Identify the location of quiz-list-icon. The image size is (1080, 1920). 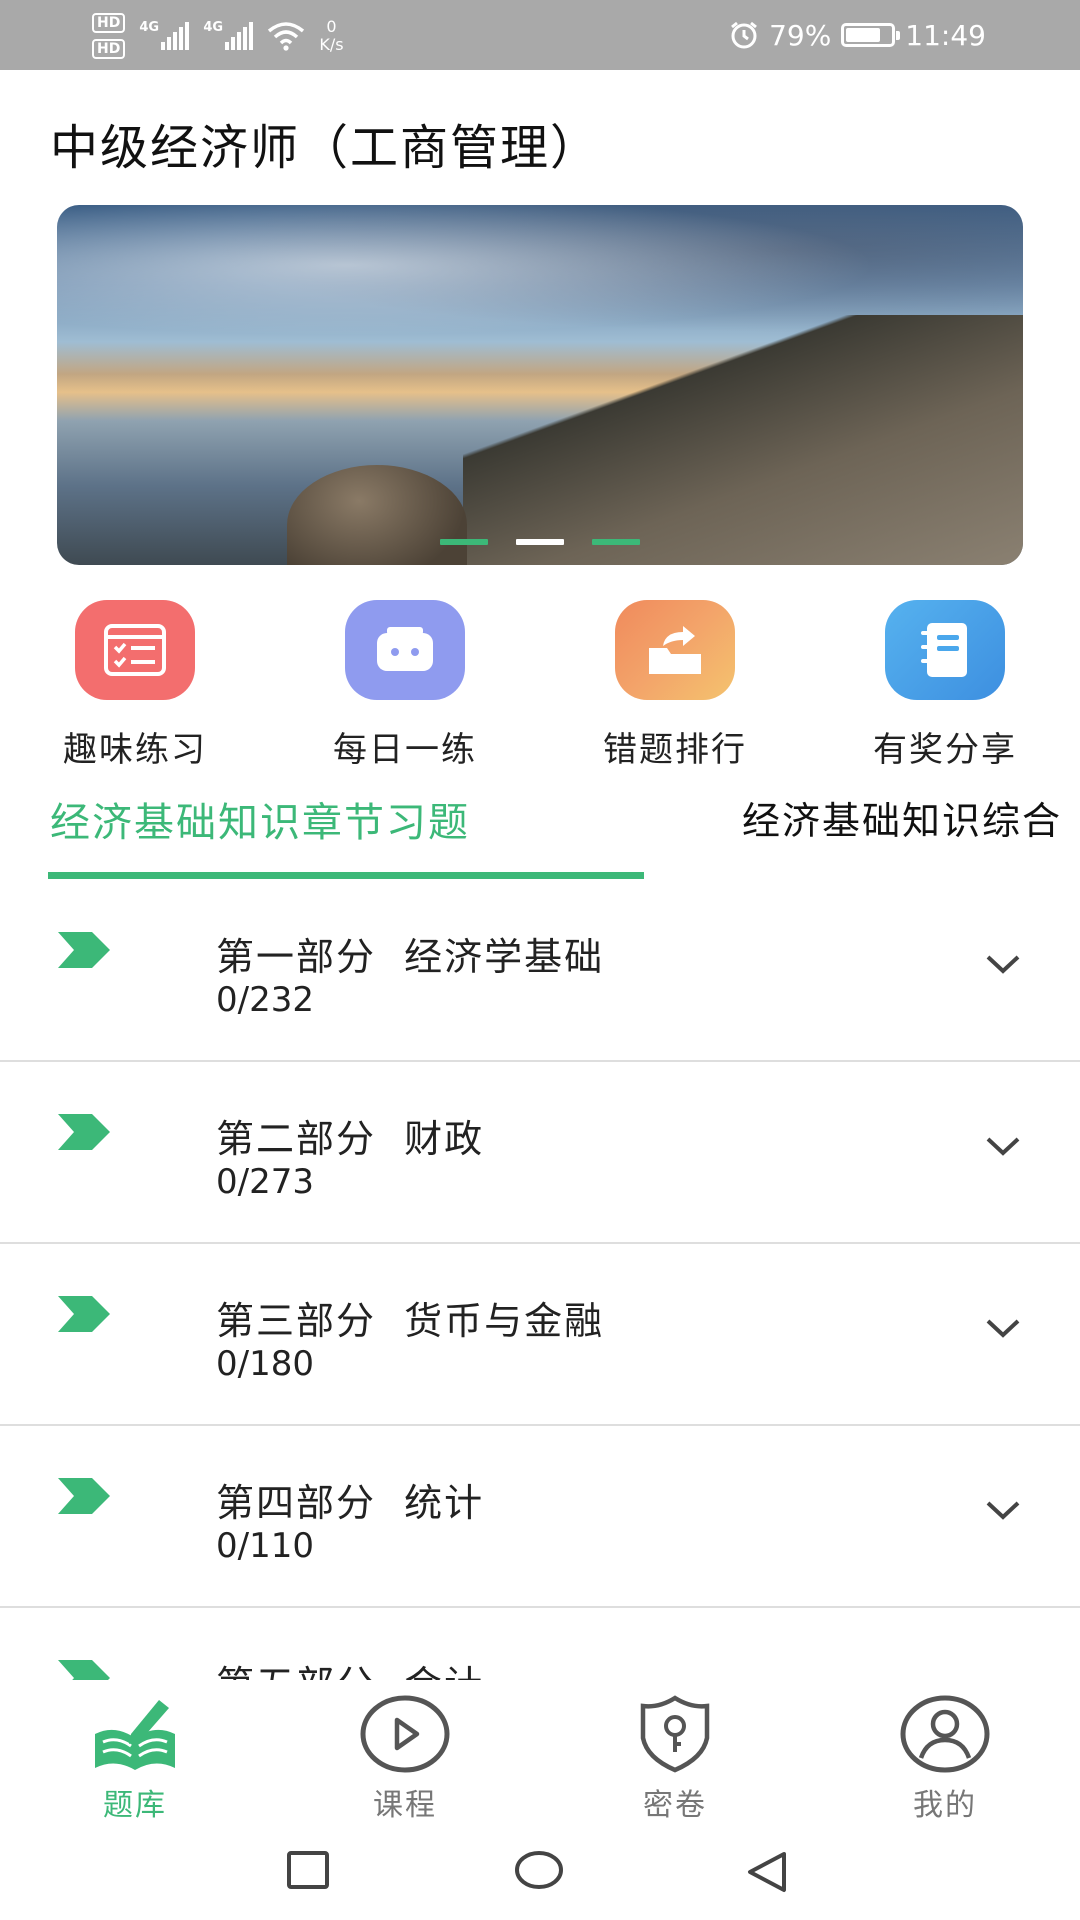
(135, 650).